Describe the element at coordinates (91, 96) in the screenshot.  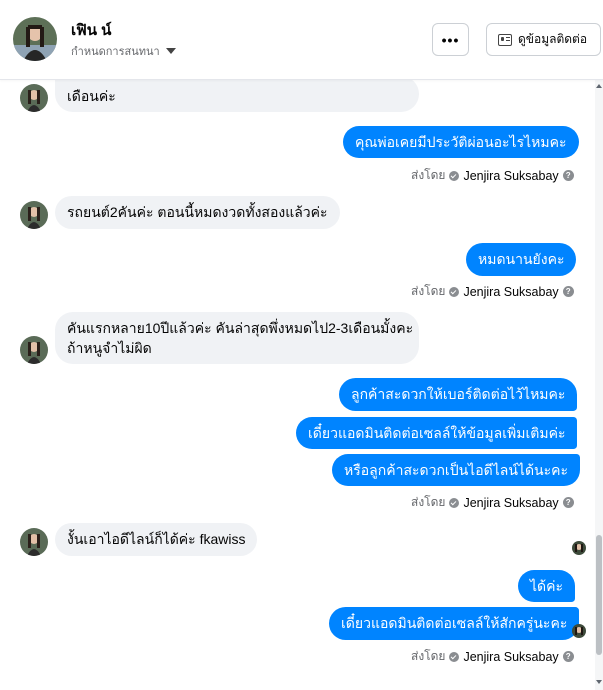
I see `message-text: เดือนค่ะ` at that location.